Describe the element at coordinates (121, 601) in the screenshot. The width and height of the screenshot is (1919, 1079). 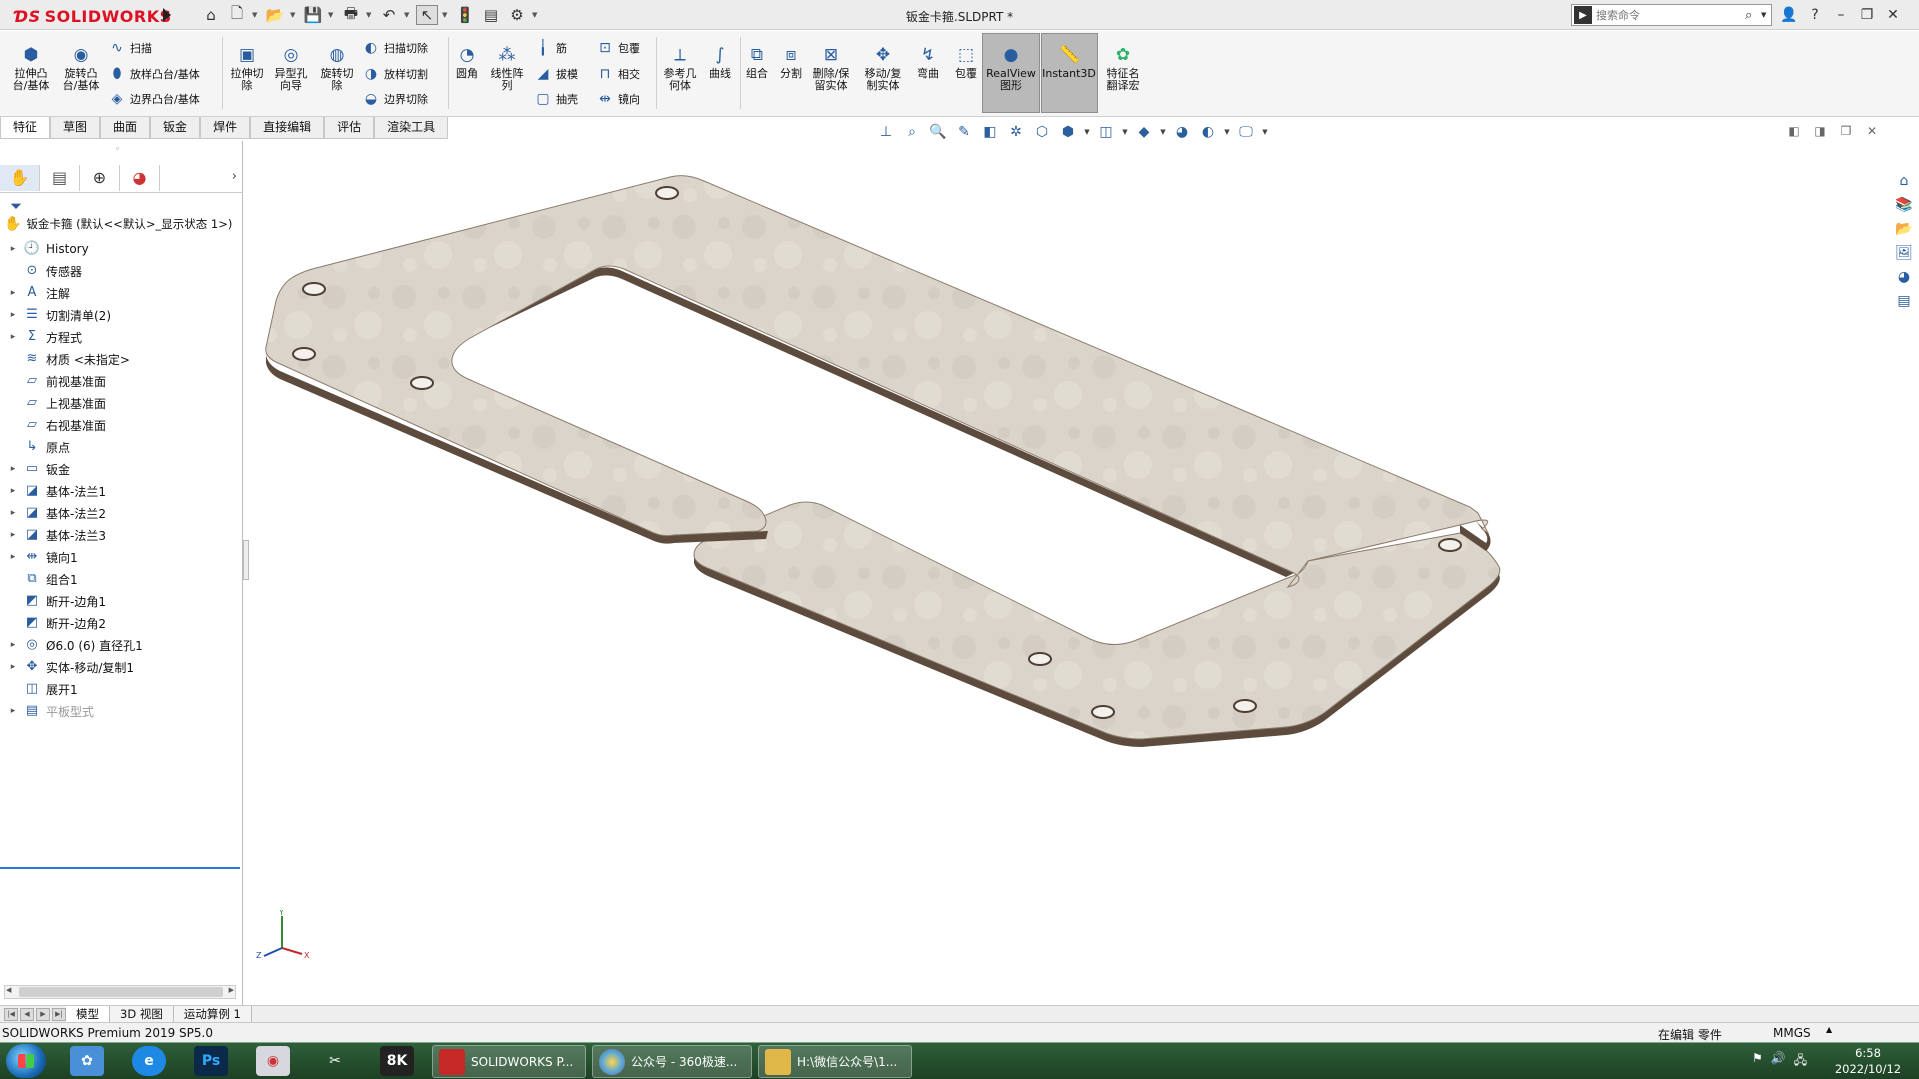
I see `tree-item: ◩ 断开-边角1` at that location.